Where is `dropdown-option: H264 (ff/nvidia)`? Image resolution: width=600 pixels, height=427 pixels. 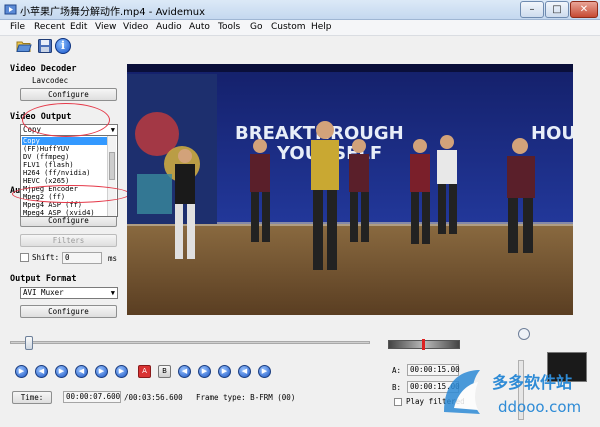 dropdown-option: H264 (ff/nvidia) is located at coordinates (66, 173).